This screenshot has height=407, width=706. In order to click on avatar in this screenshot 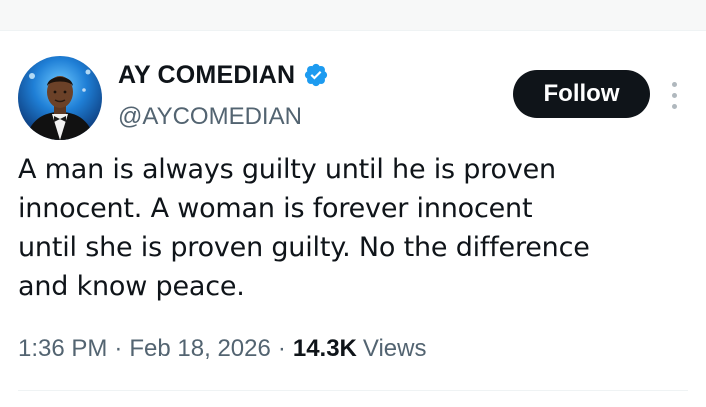, I will do `click(60, 98)`.